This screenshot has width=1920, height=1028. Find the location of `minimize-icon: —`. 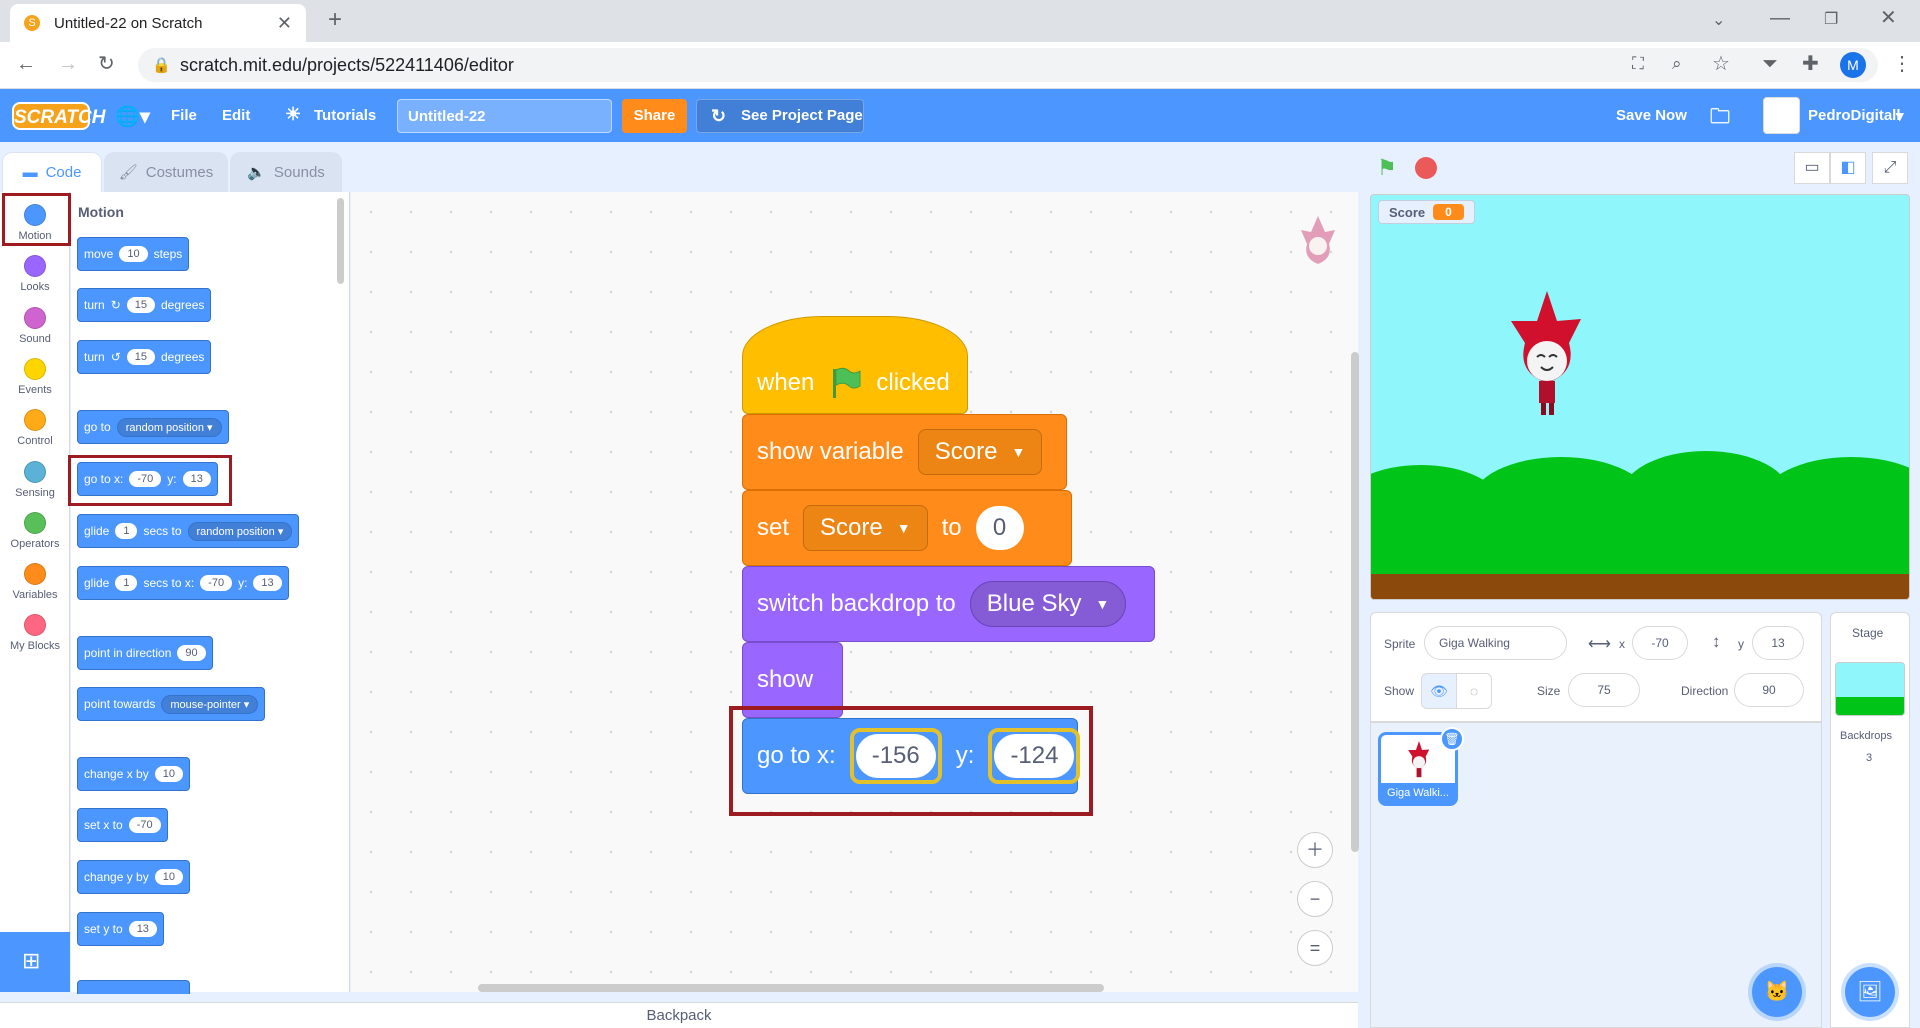

minimize-icon: — is located at coordinates (1780, 18).